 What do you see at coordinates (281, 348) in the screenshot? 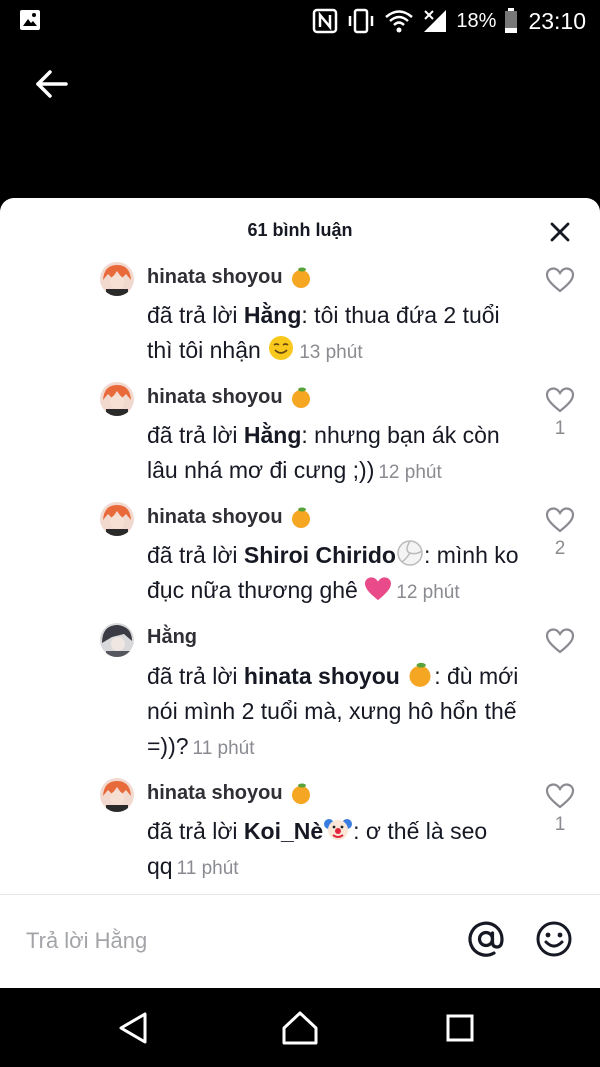
I see `smiling-face-emoji-icon` at bounding box center [281, 348].